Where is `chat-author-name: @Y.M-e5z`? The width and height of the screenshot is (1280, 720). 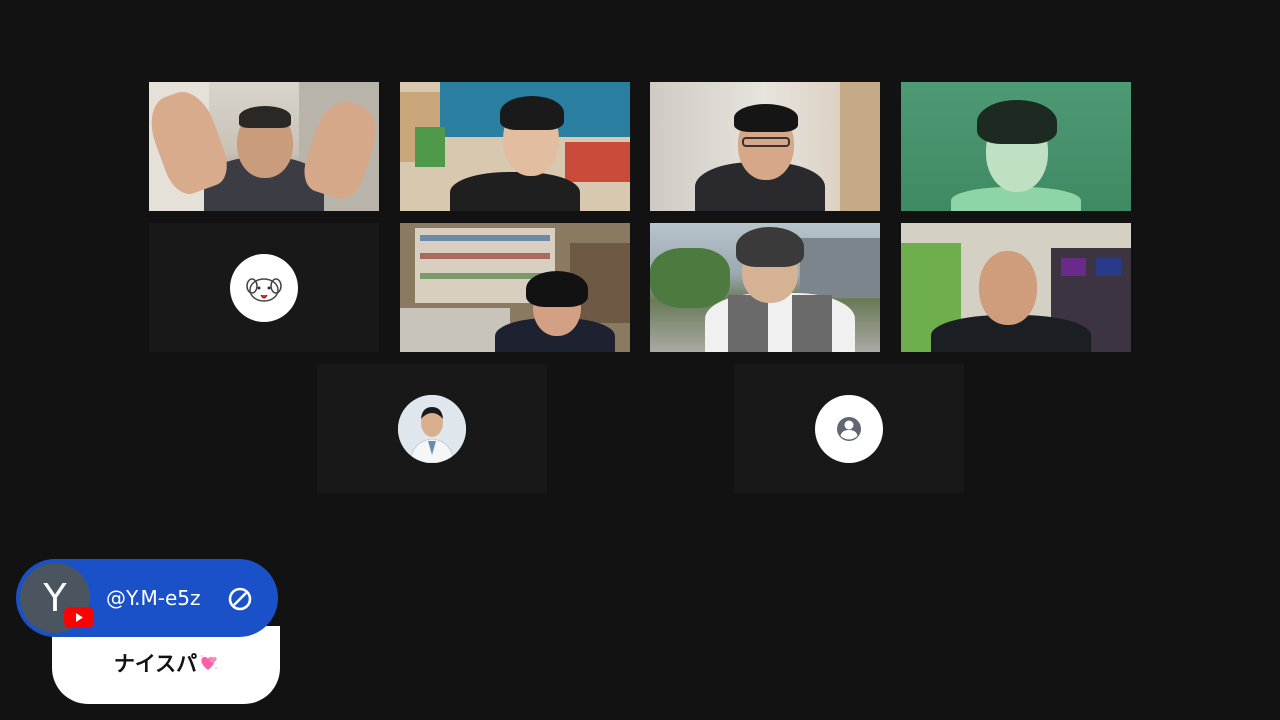 chat-author-name: @Y.M-e5z is located at coordinates (153, 598).